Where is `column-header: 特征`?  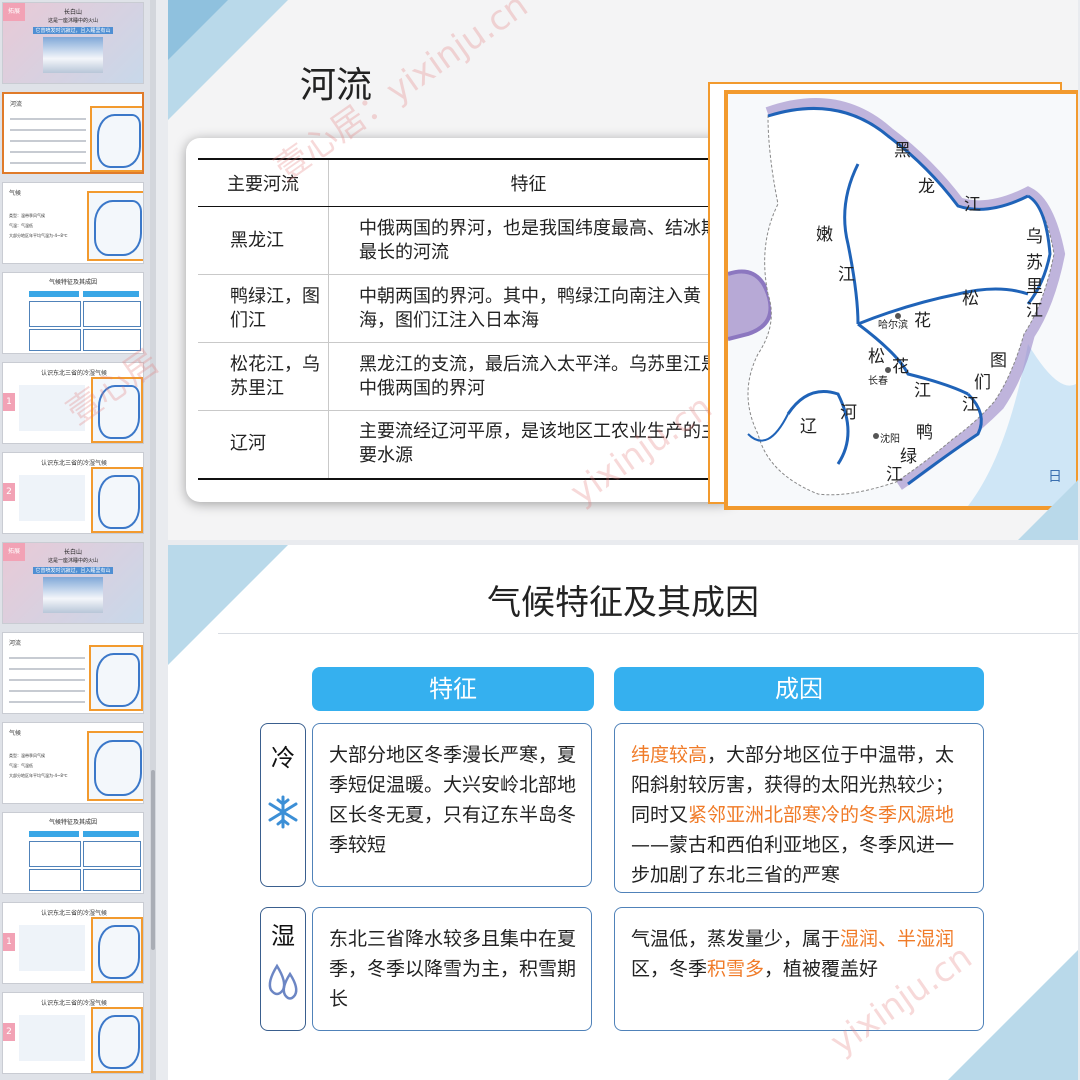
column-header: 特征 is located at coordinates (528, 182).